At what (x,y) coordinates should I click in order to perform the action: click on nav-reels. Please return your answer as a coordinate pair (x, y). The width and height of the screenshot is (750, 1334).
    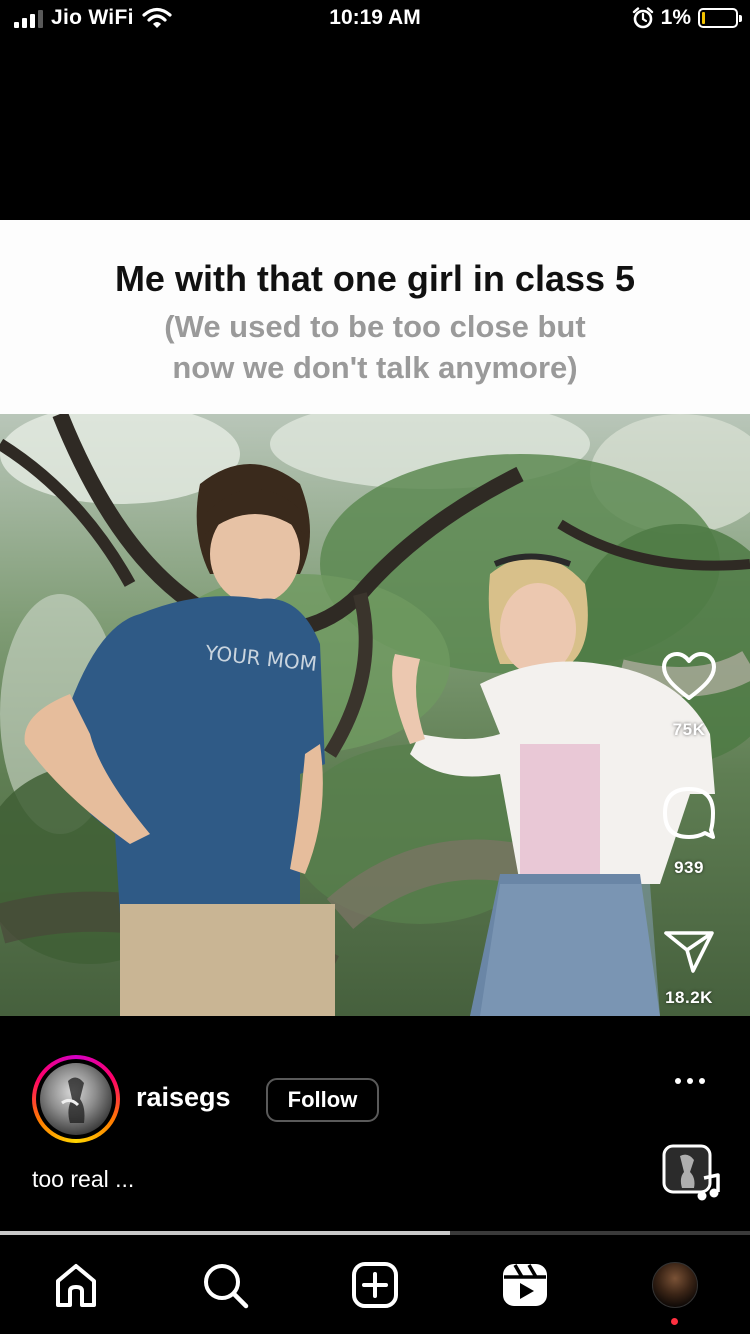
    Looking at the image, I should click on (525, 1285).